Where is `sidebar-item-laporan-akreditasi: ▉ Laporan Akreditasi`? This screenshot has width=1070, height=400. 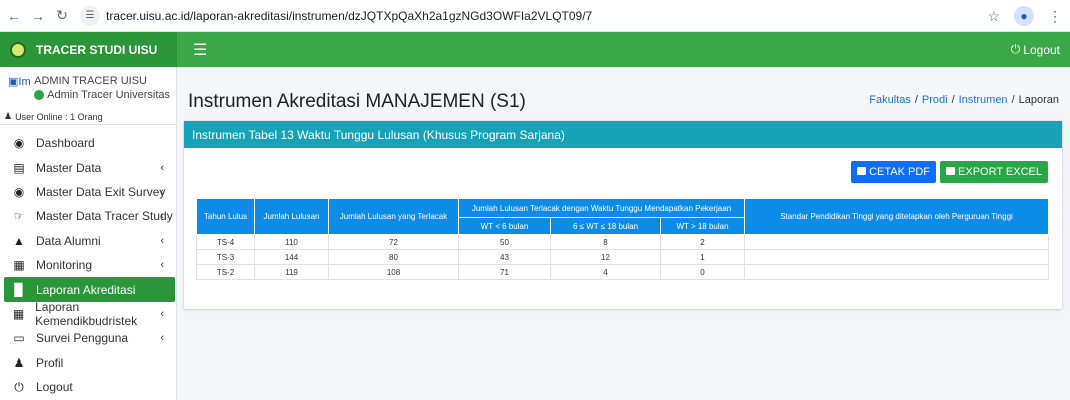 sidebar-item-laporan-akreditasi: ▉ Laporan Akreditasi is located at coordinates (89, 289).